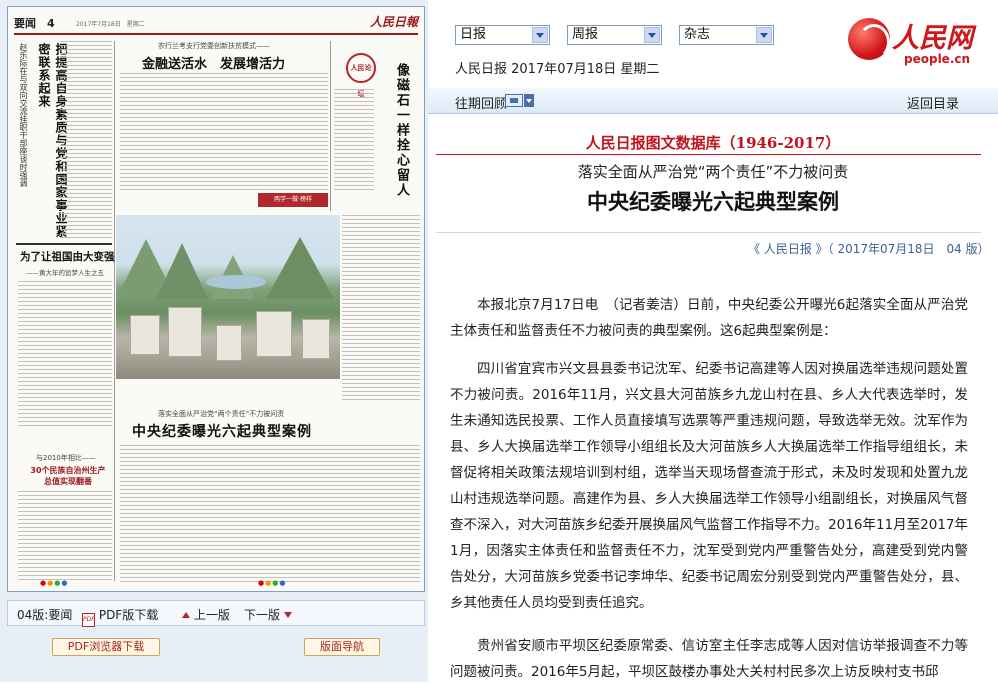 The image size is (998, 685). I want to click on headline-right-vertical: 像磁石一样拴心留人, so click(401, 133).